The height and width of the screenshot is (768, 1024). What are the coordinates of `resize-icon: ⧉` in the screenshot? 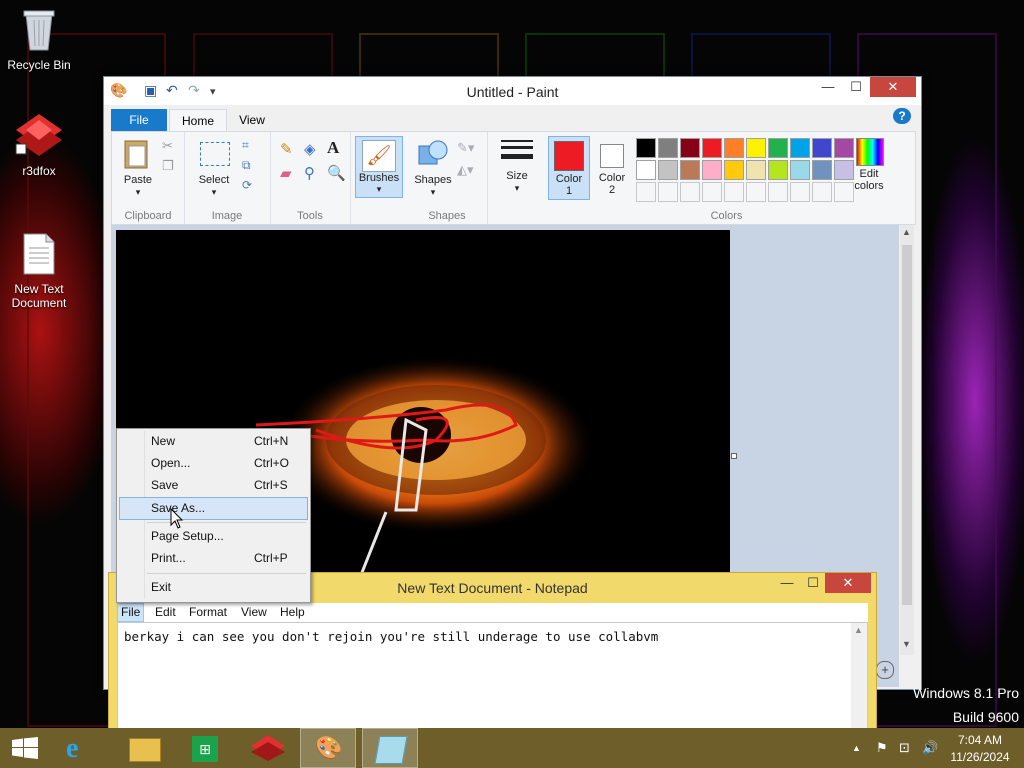 It's located at (246, 165).